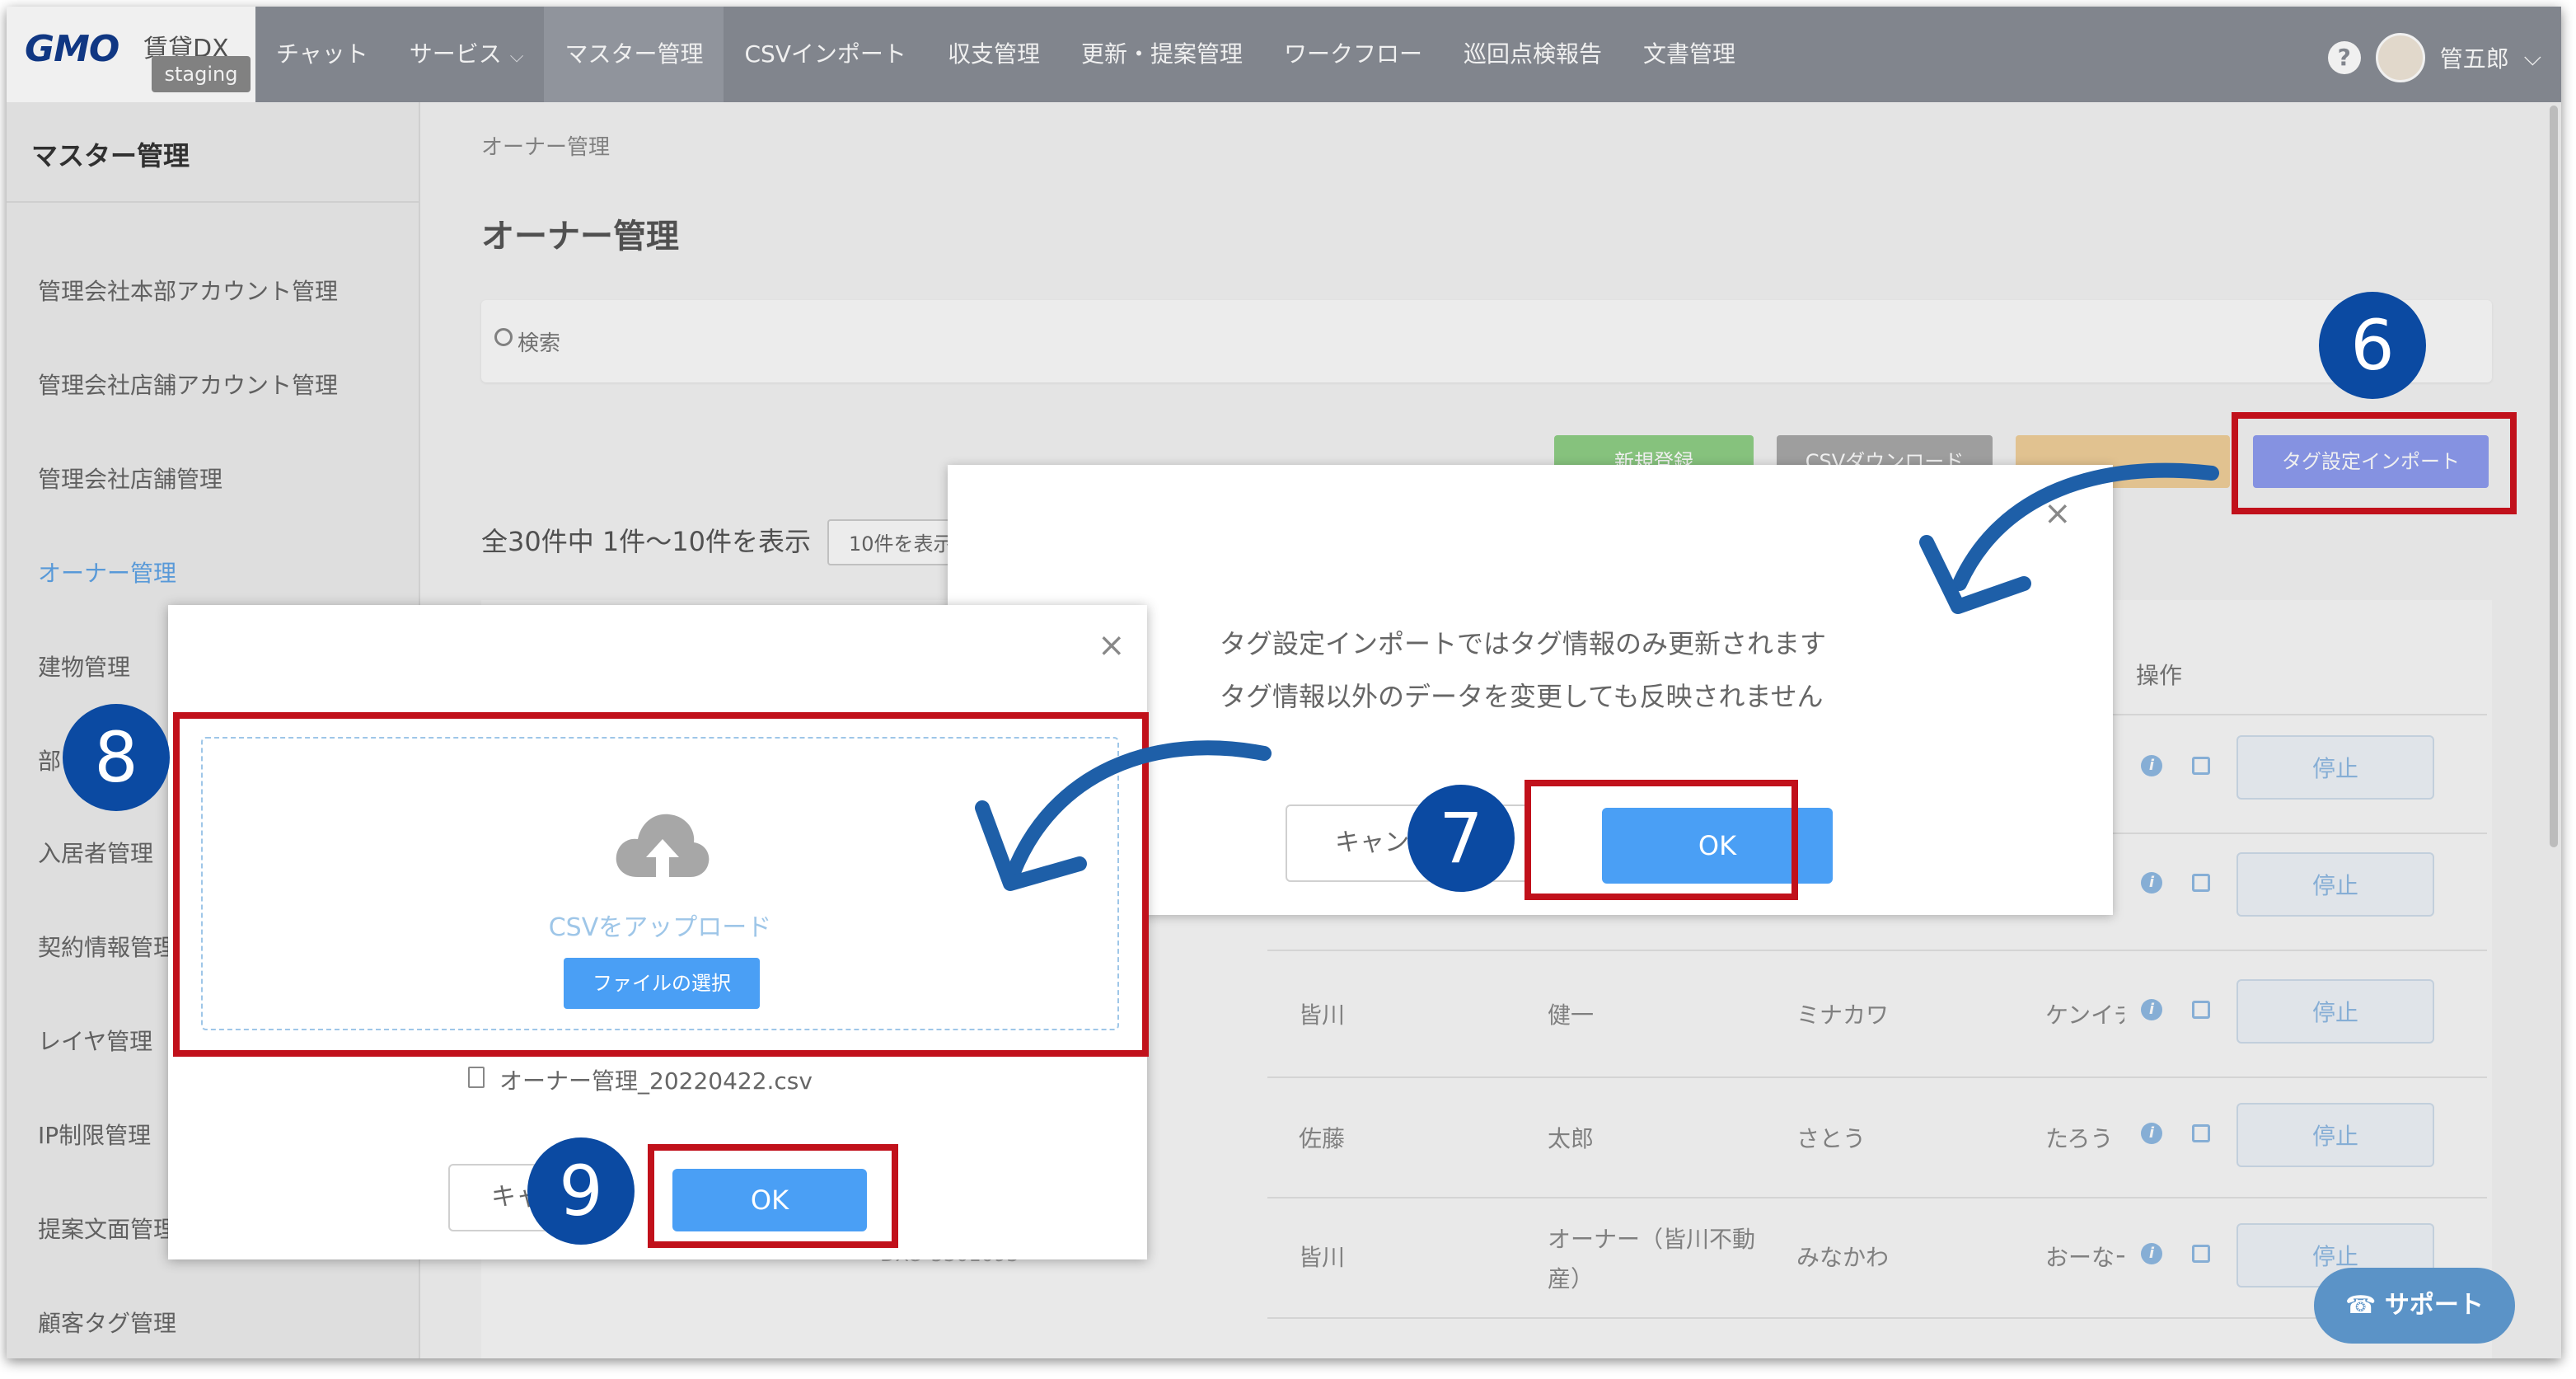  I want to click on arrow-step8, so click(1139, 809).